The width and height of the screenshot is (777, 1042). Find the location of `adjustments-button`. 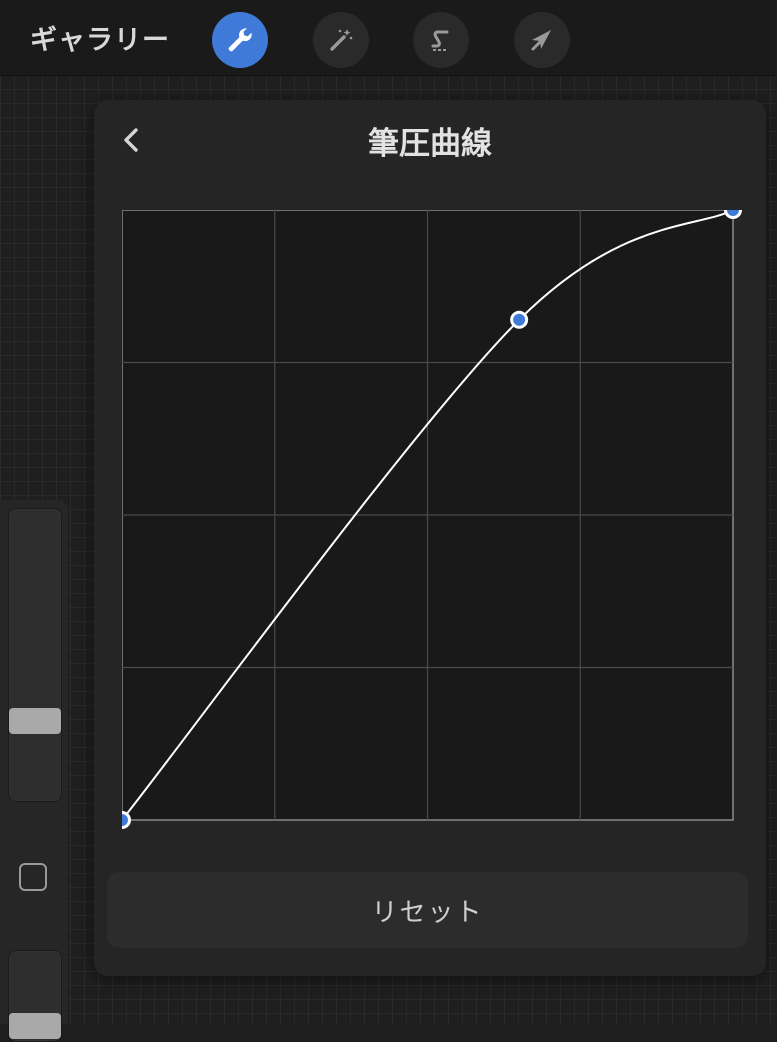

adjustments-button is located at coordinates (341, 40).